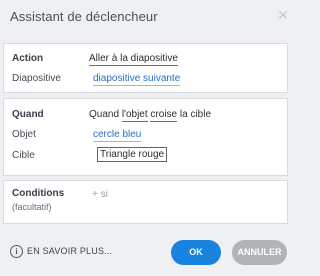  I want to click on slide-value-link: diapositive suivante, so click(137, 79).